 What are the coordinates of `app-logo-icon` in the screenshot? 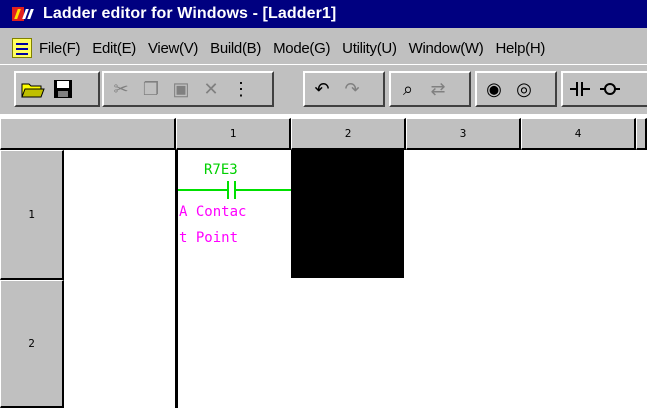 It's located at (25, 14).